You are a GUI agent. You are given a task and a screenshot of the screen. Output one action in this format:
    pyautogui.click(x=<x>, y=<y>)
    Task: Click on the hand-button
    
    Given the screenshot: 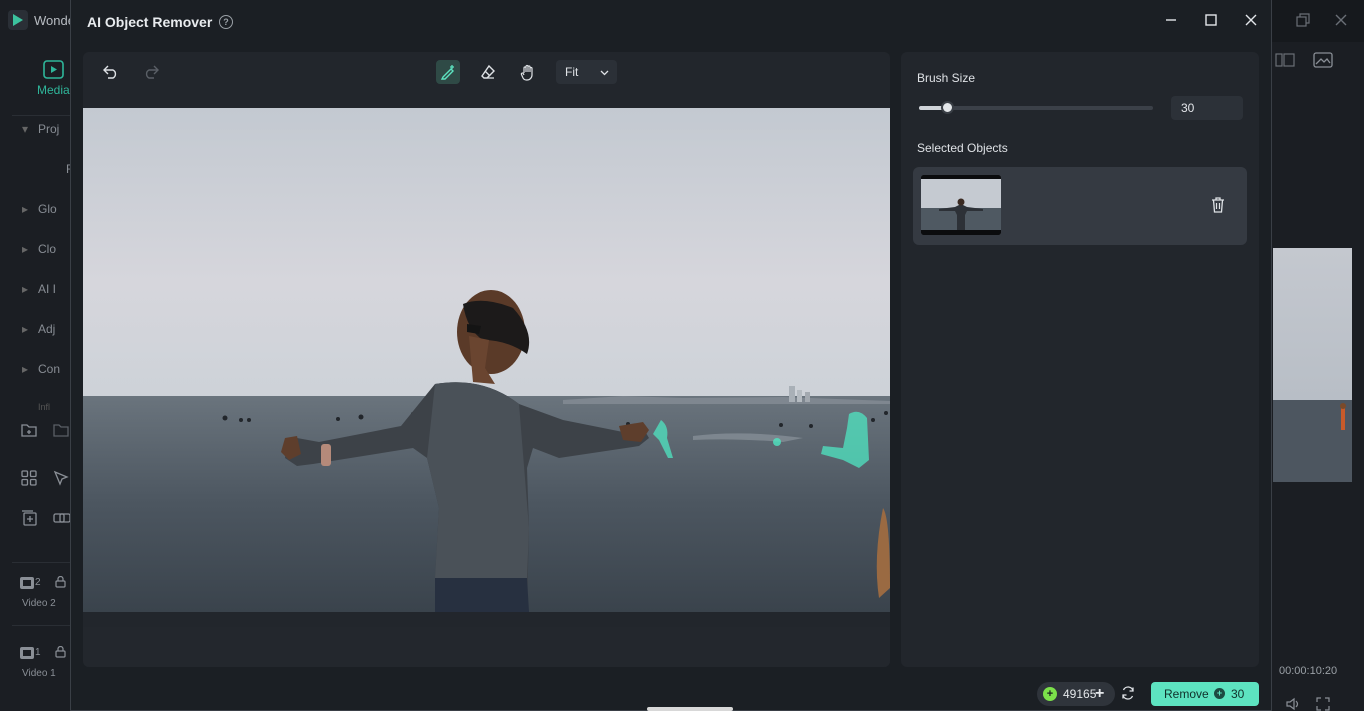 What is the action you would take?
    pyautogui.click(x=528, y=72)
    